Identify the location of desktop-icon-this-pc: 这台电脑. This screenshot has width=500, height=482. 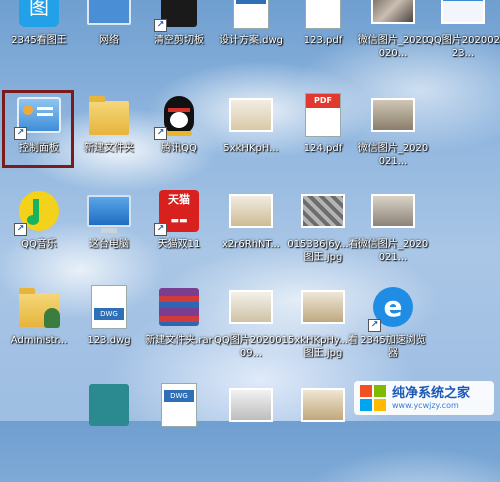
(109, 236).